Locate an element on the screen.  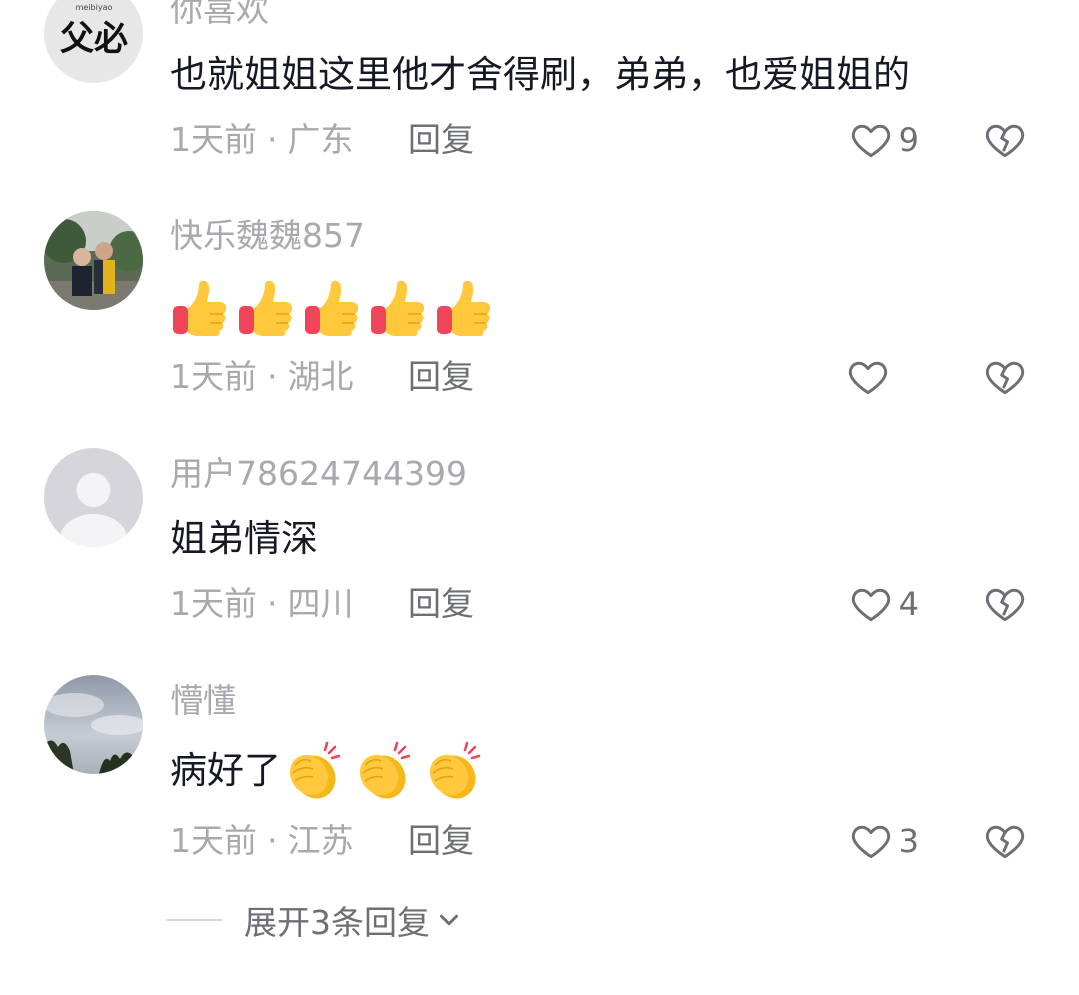
default-avatar-icon is located at coordinates (93, 497).